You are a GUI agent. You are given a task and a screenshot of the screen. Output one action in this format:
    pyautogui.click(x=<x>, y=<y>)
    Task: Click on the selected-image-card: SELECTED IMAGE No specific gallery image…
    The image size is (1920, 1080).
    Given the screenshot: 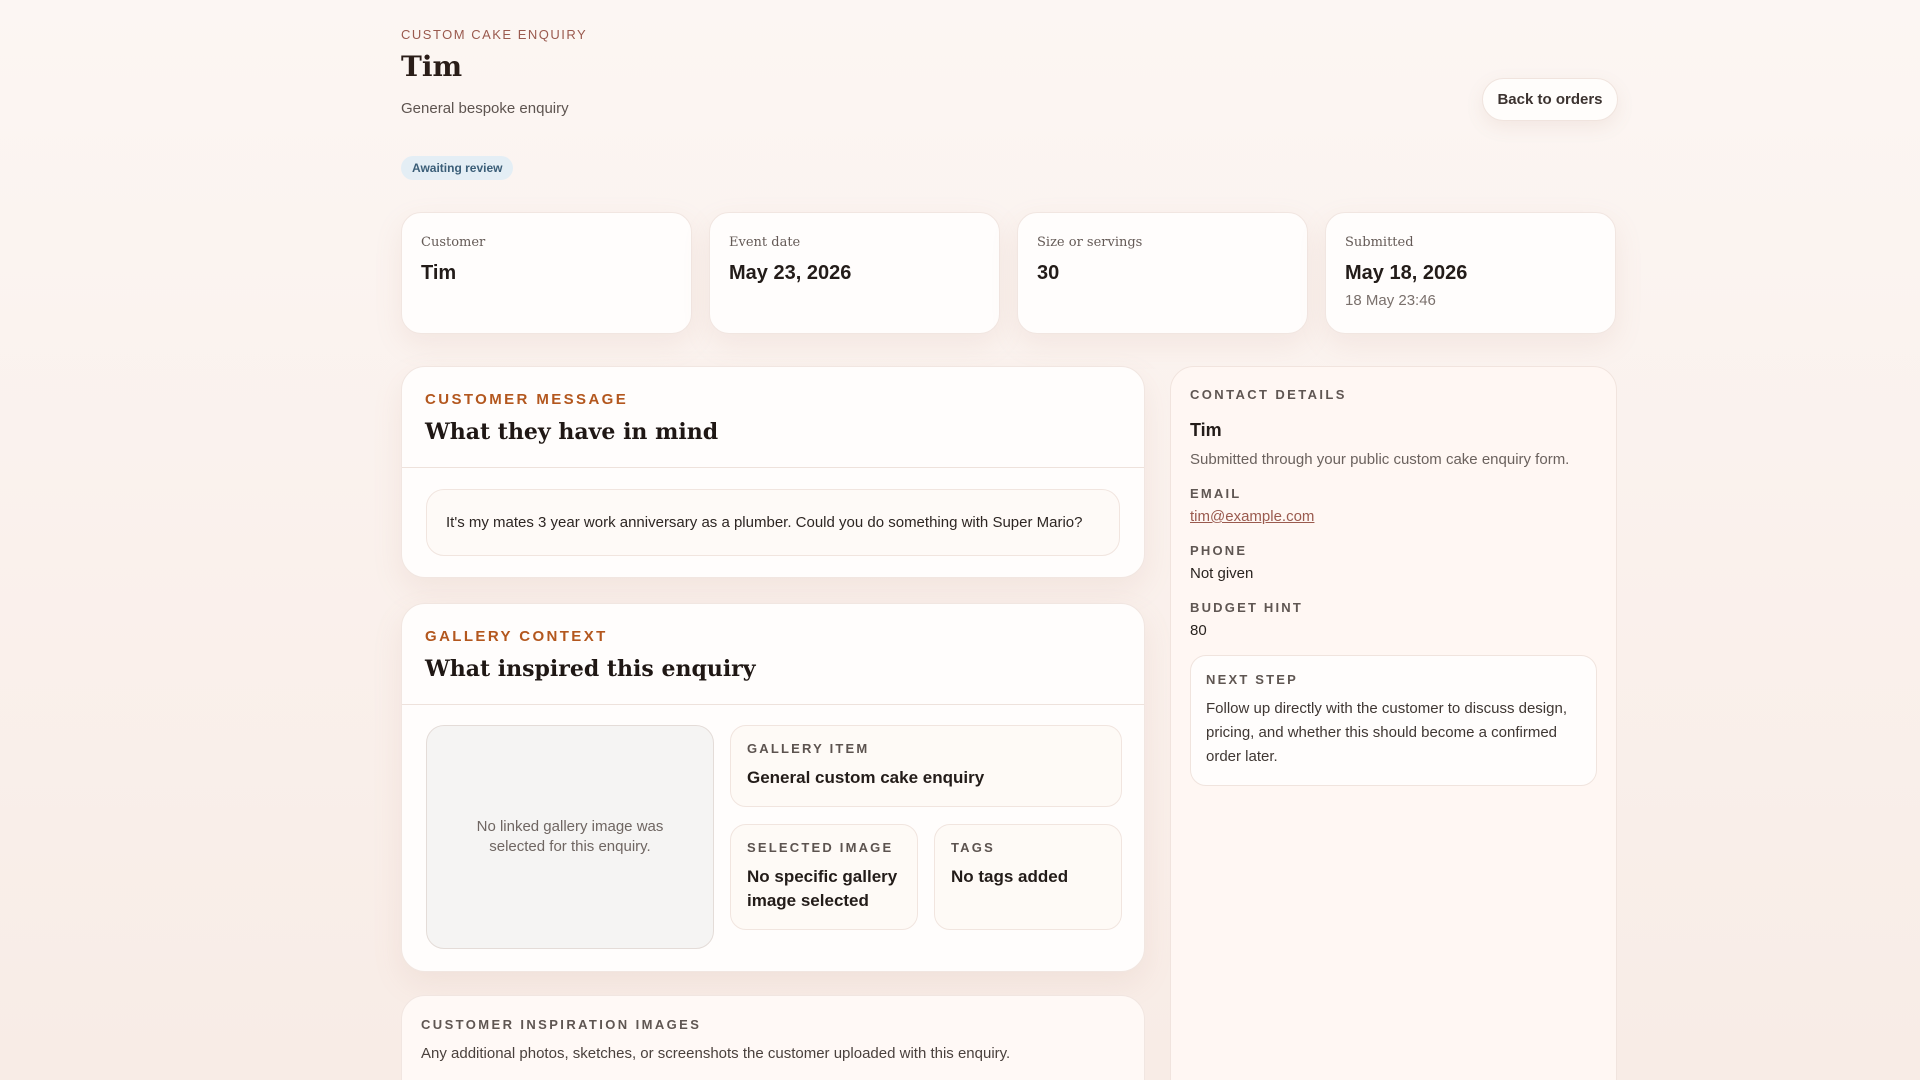 What is the action you would take?
    pyautogui.click(x=824, y=877)
    